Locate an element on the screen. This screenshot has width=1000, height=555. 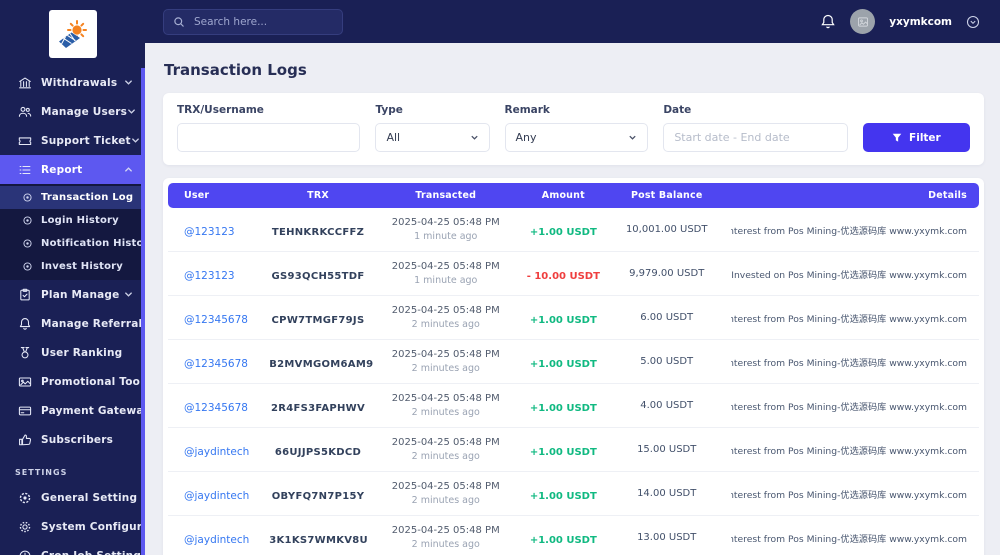
search-box is located at coordinates (253, 21).